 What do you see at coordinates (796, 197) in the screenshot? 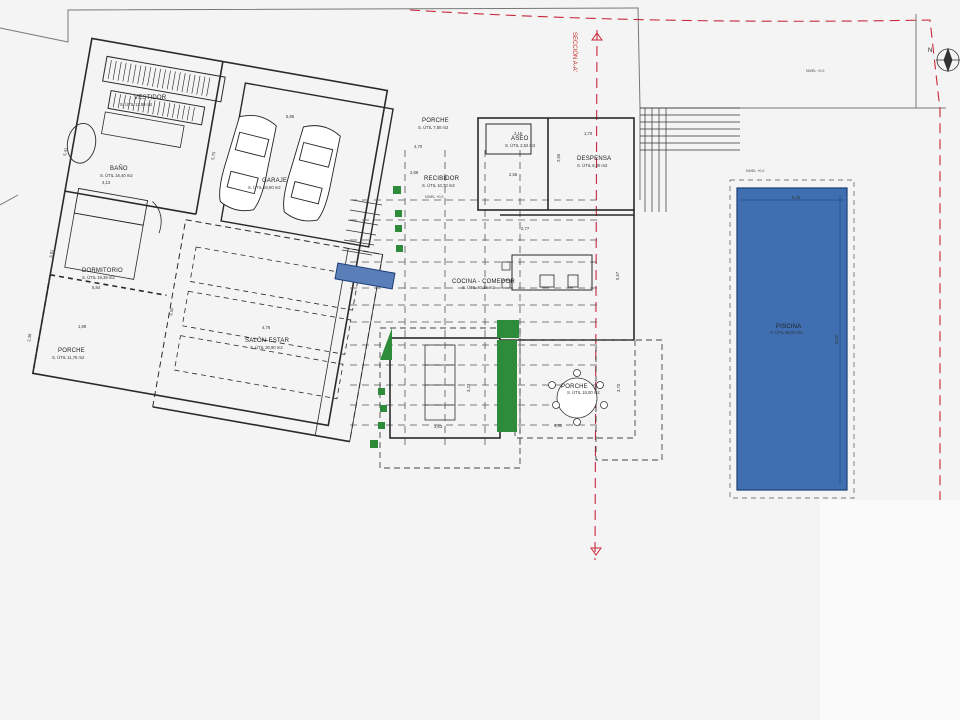
I see `dim-pool-width: 5,25` at bounding box center [796, 197].